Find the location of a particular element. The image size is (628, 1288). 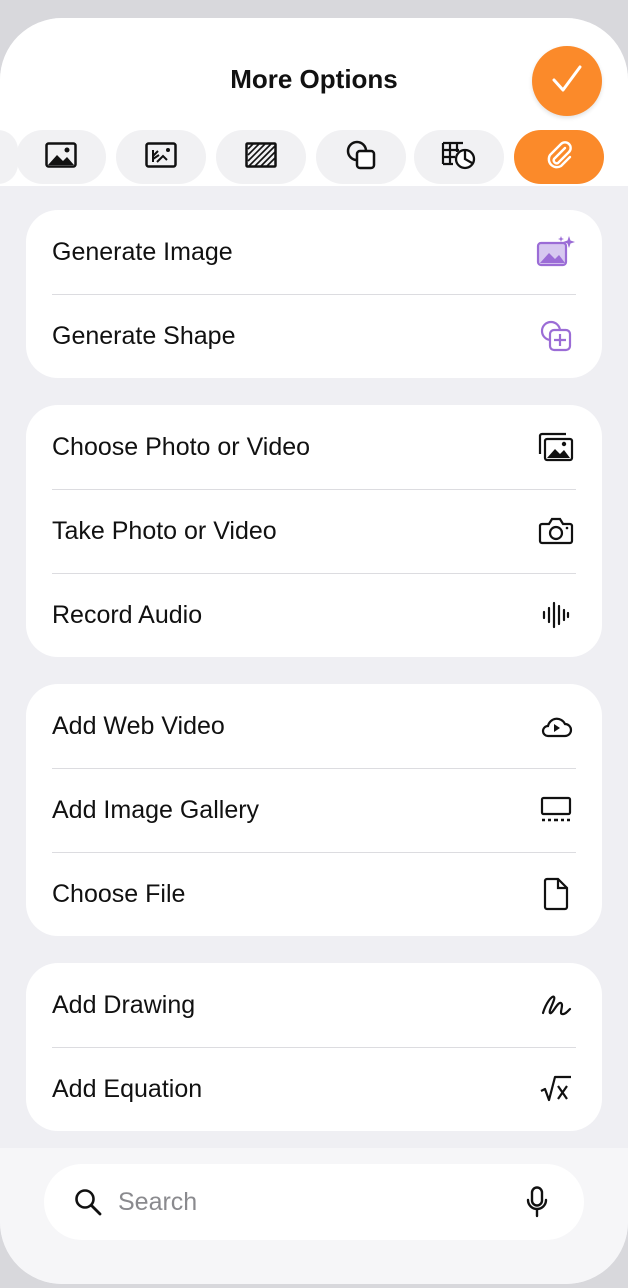

tab-table-chart is located at coordinates (459, 157).